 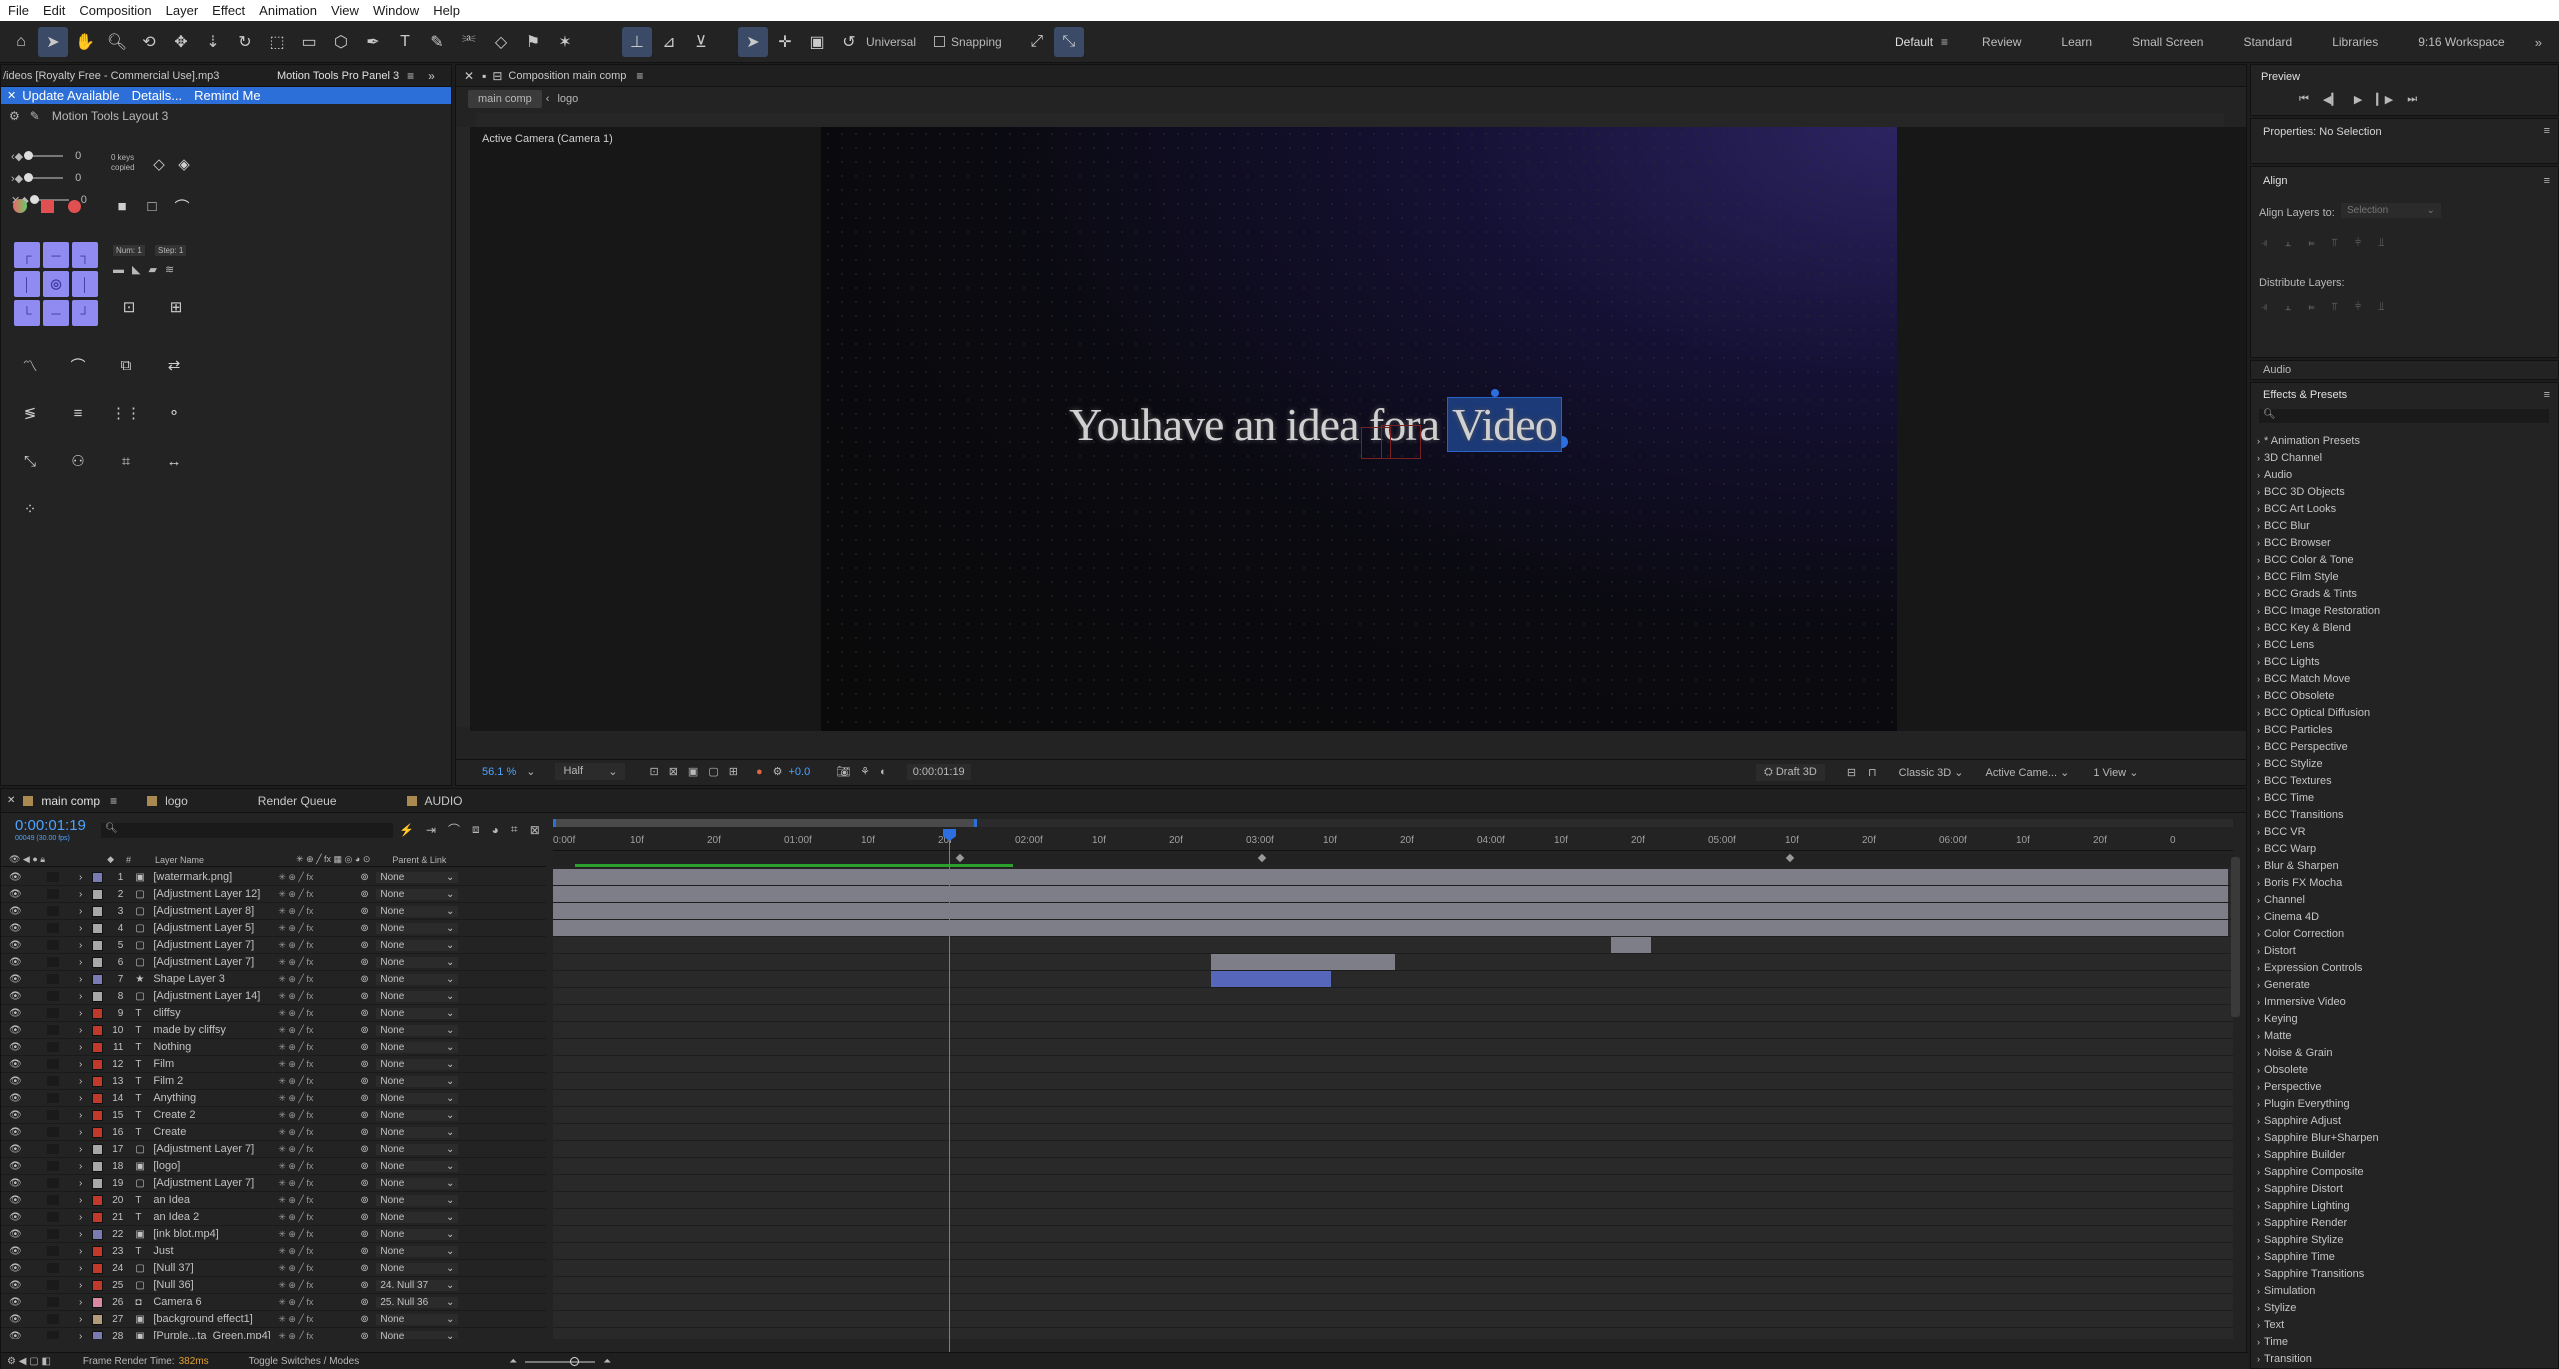 I want to click on effect-category: › Sapphire Distort, so click(x=2405, y=1188).